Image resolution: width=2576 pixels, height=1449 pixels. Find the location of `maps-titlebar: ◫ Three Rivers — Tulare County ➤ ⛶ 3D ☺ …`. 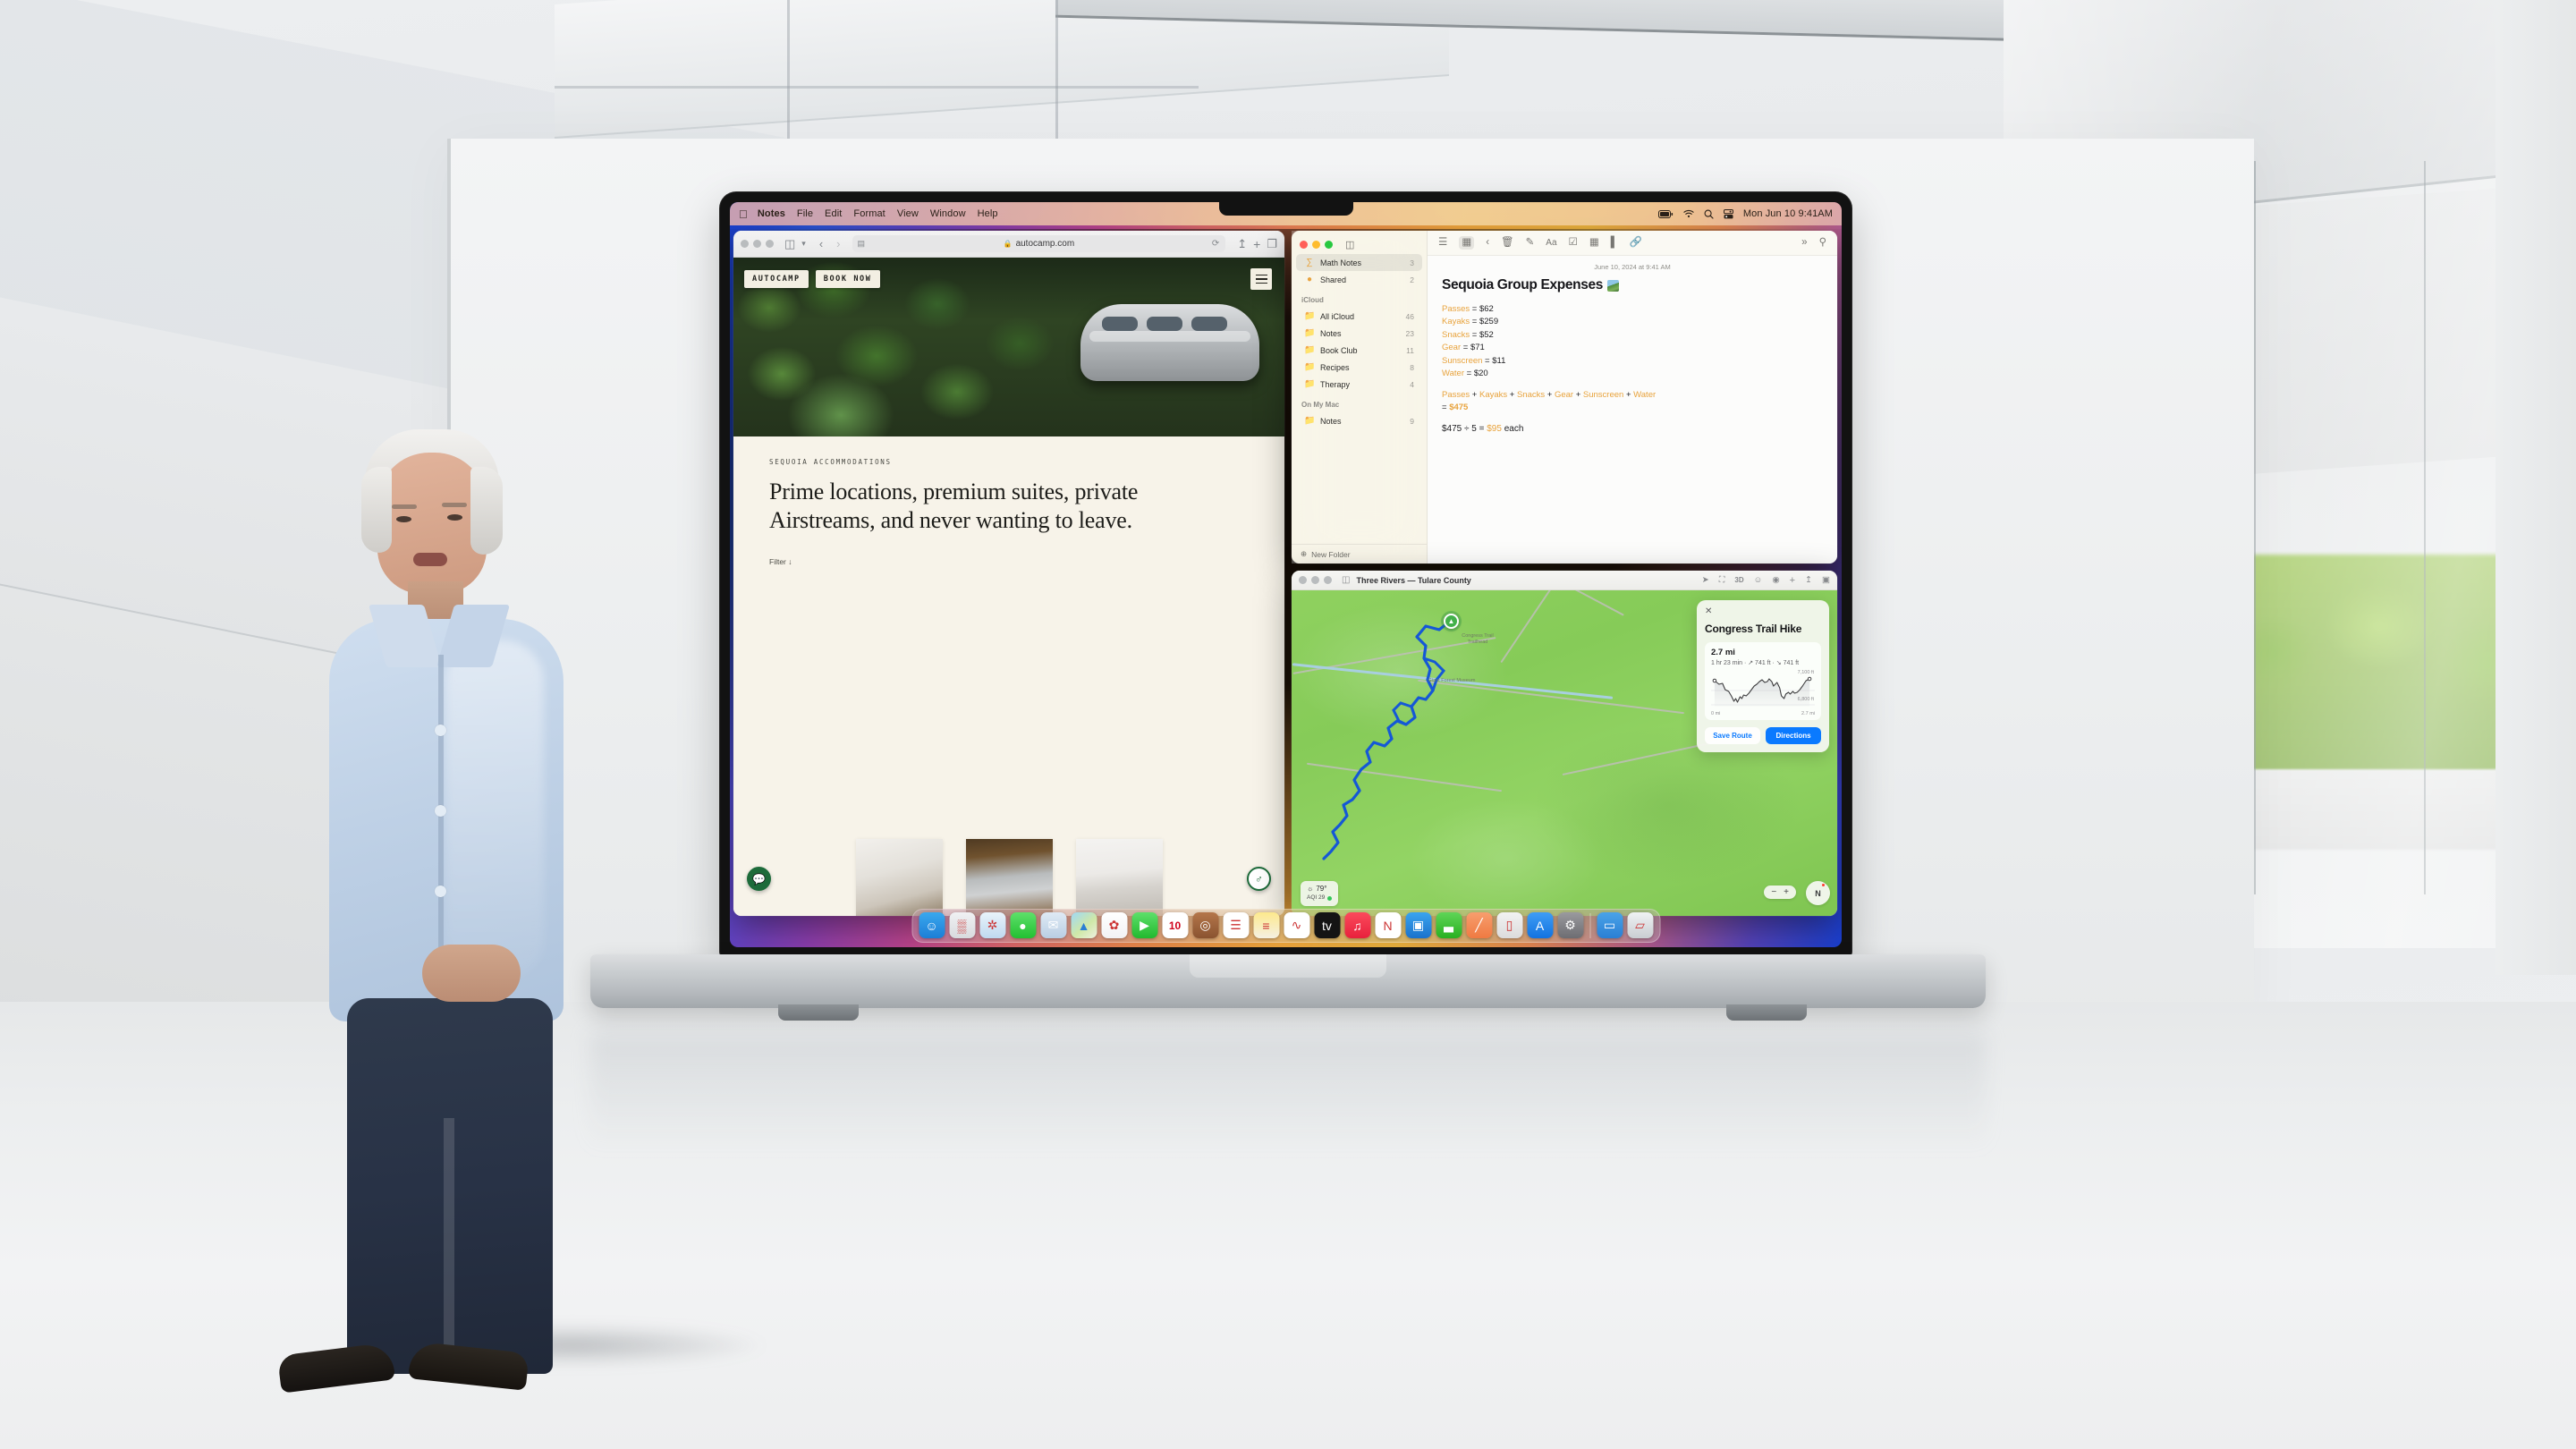

maps-titlebar: ◫ Three Rivers — Tulare County ➤ ⛶ 3D ☺ … is located at coordinates (1564, 580).